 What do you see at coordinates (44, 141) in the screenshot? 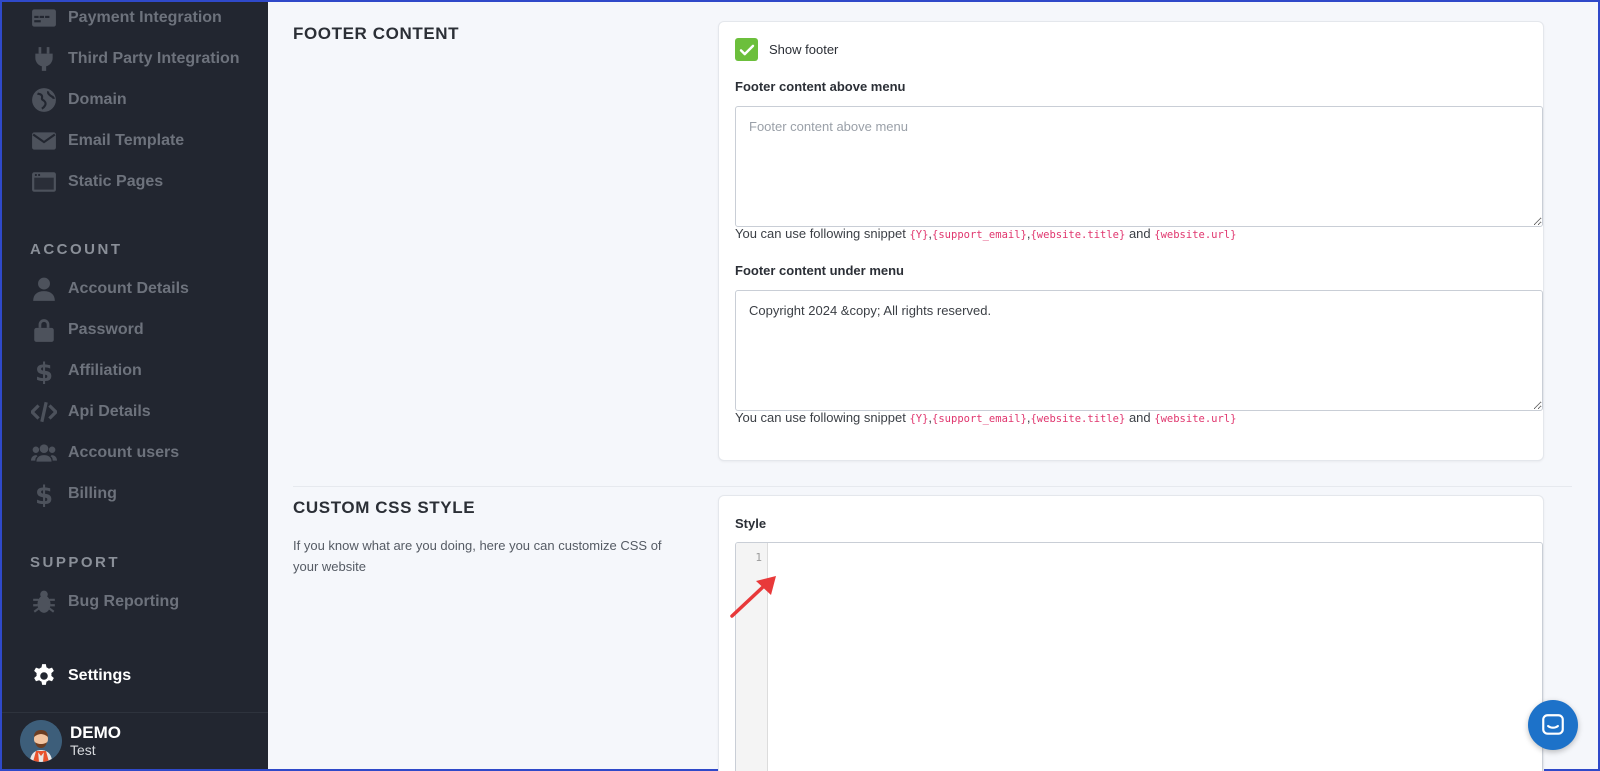
I see `envelope-icon` at bounding box center [44, 141].